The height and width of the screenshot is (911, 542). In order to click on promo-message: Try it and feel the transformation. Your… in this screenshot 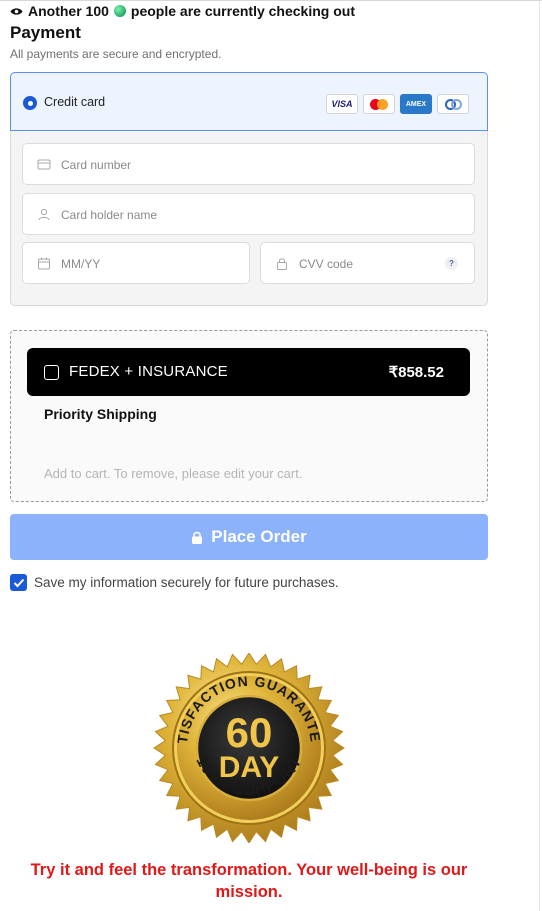, I will do `click(249, 881)`.